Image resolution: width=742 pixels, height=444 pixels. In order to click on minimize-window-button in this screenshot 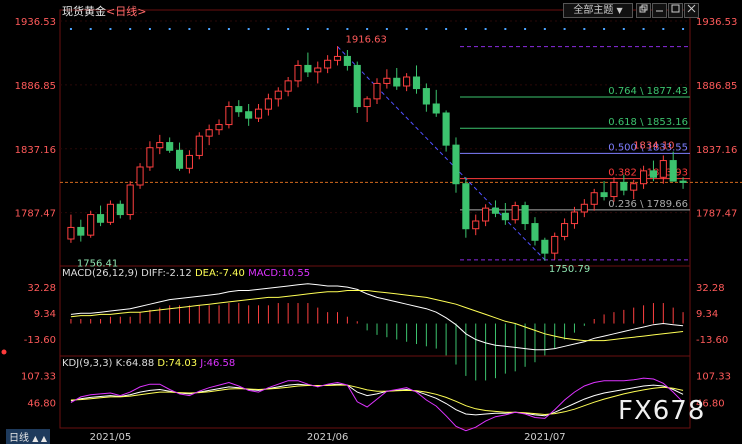, I will do `click(659, 10)`.